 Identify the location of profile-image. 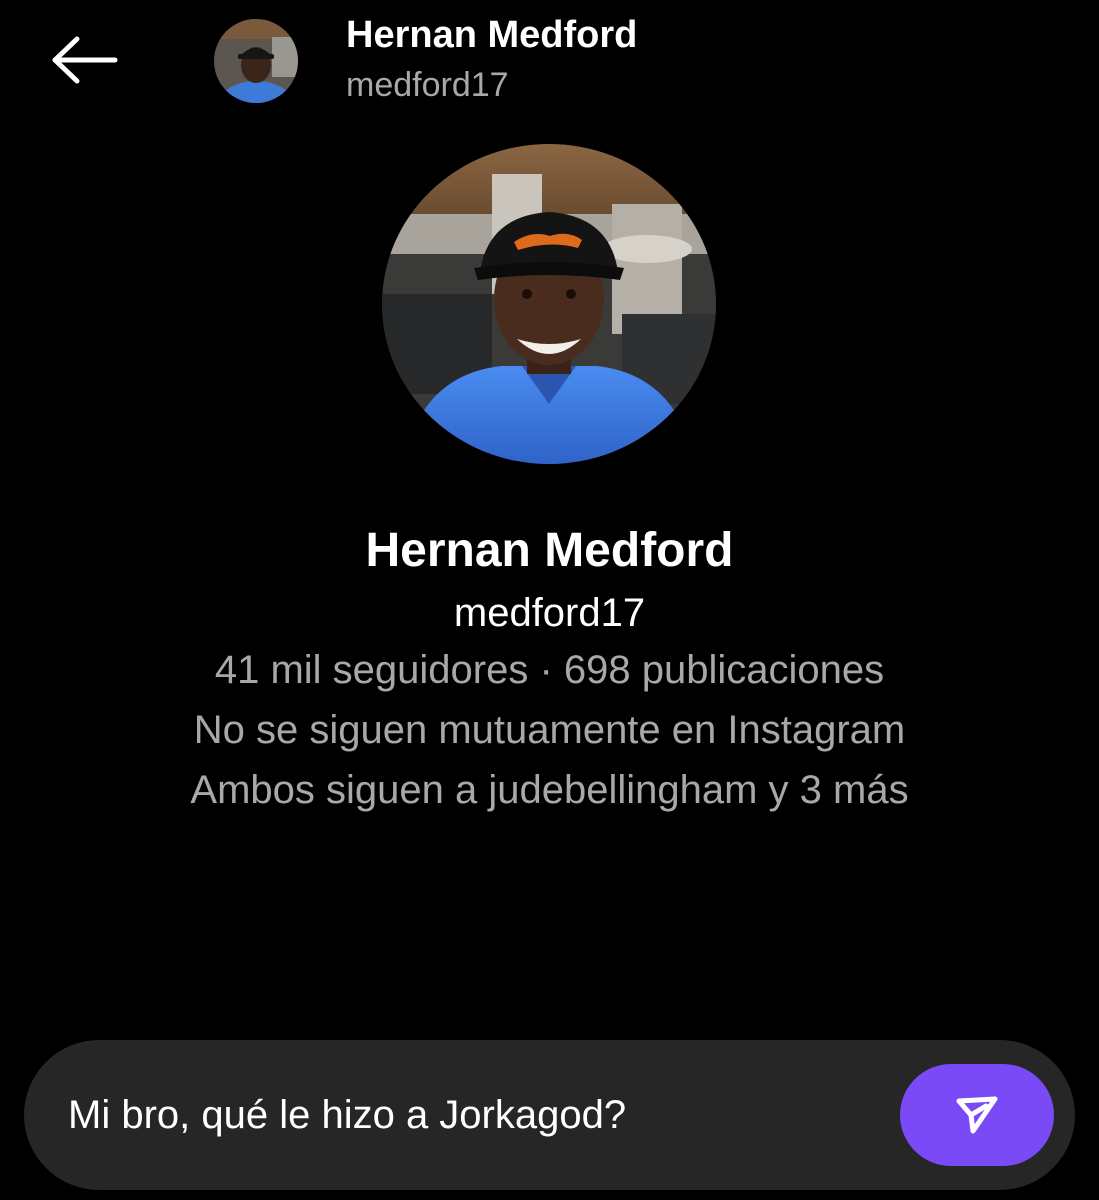
(549, 304).